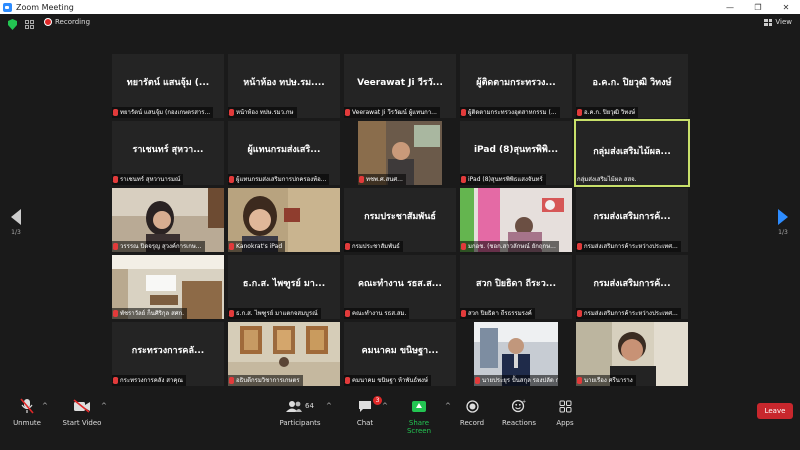 Image resolution: width=800 pixels, height=450 pixels. Describe the element at coordinates (472, 423) in the screenshot. I see `record-label: Record` at that location.